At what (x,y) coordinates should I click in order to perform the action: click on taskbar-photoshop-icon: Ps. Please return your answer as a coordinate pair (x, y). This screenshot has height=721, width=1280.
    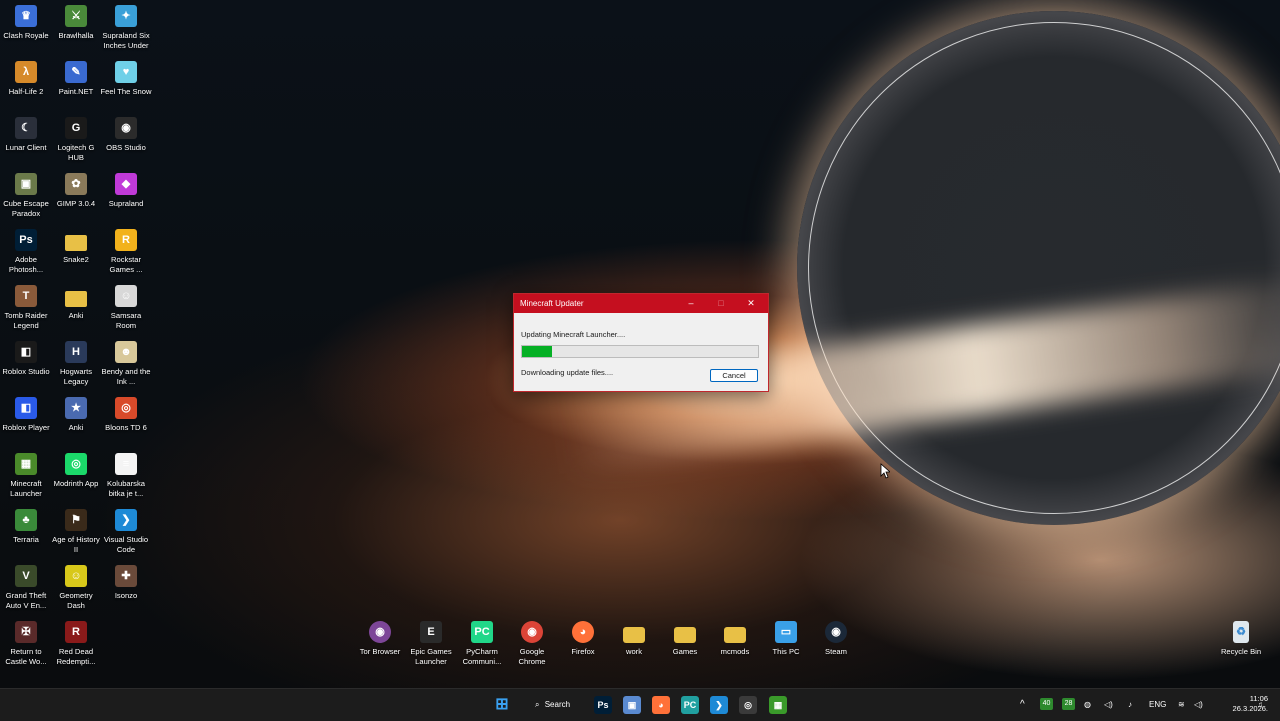
    Looking at the image, I should click on (603, 705).